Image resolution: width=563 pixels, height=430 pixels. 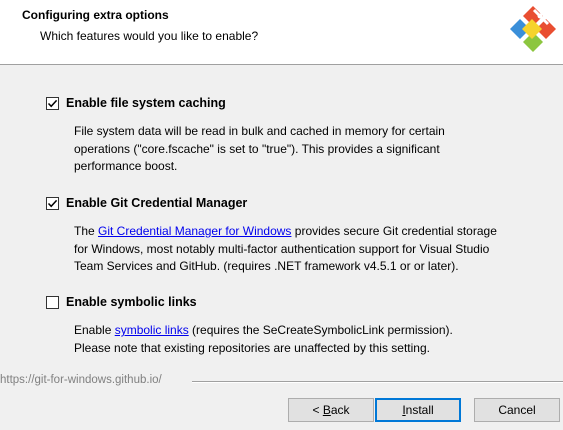 I want to click on file-system-caching-checkbox, so click(x=52, y=103).